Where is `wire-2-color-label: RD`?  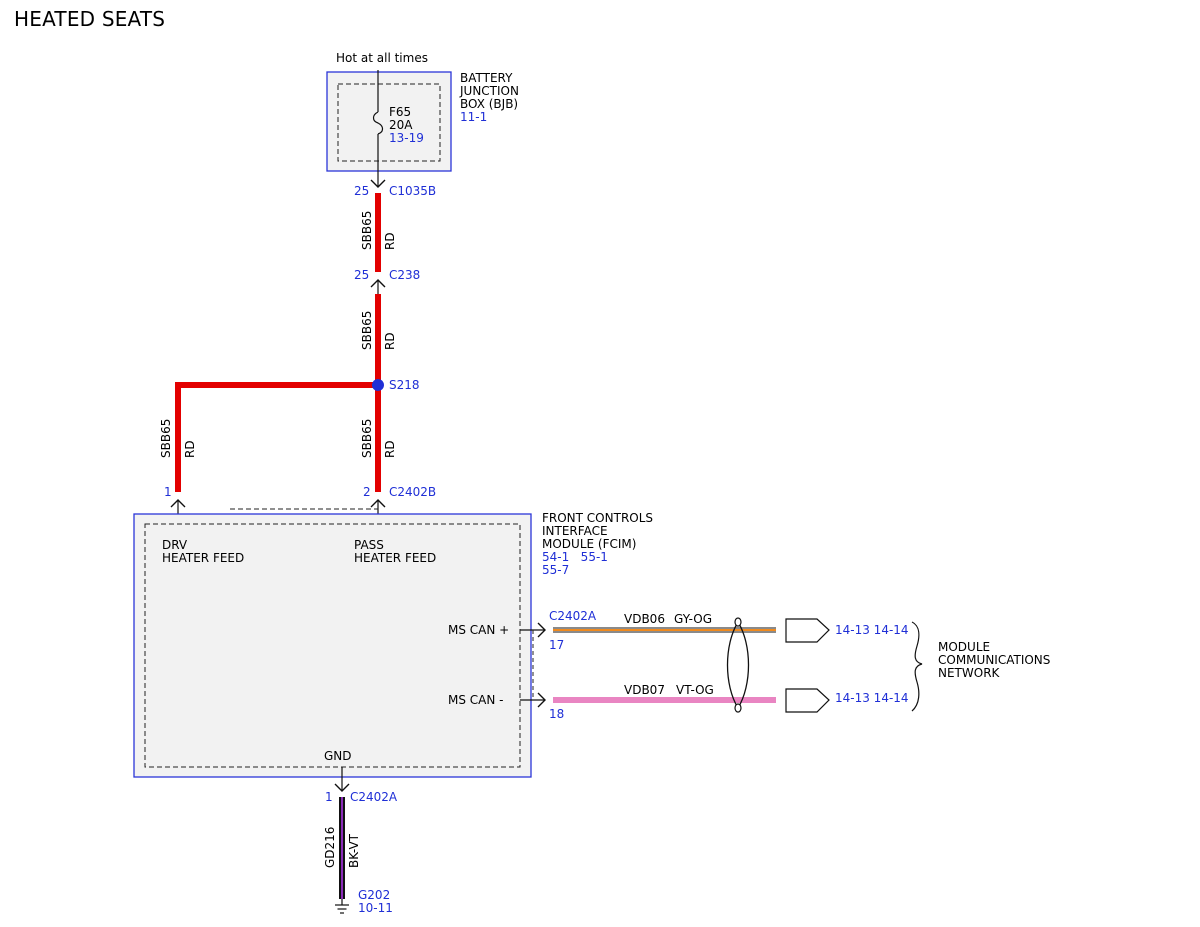 wire-2-color-label: RD is located at coordinates (390, 341).